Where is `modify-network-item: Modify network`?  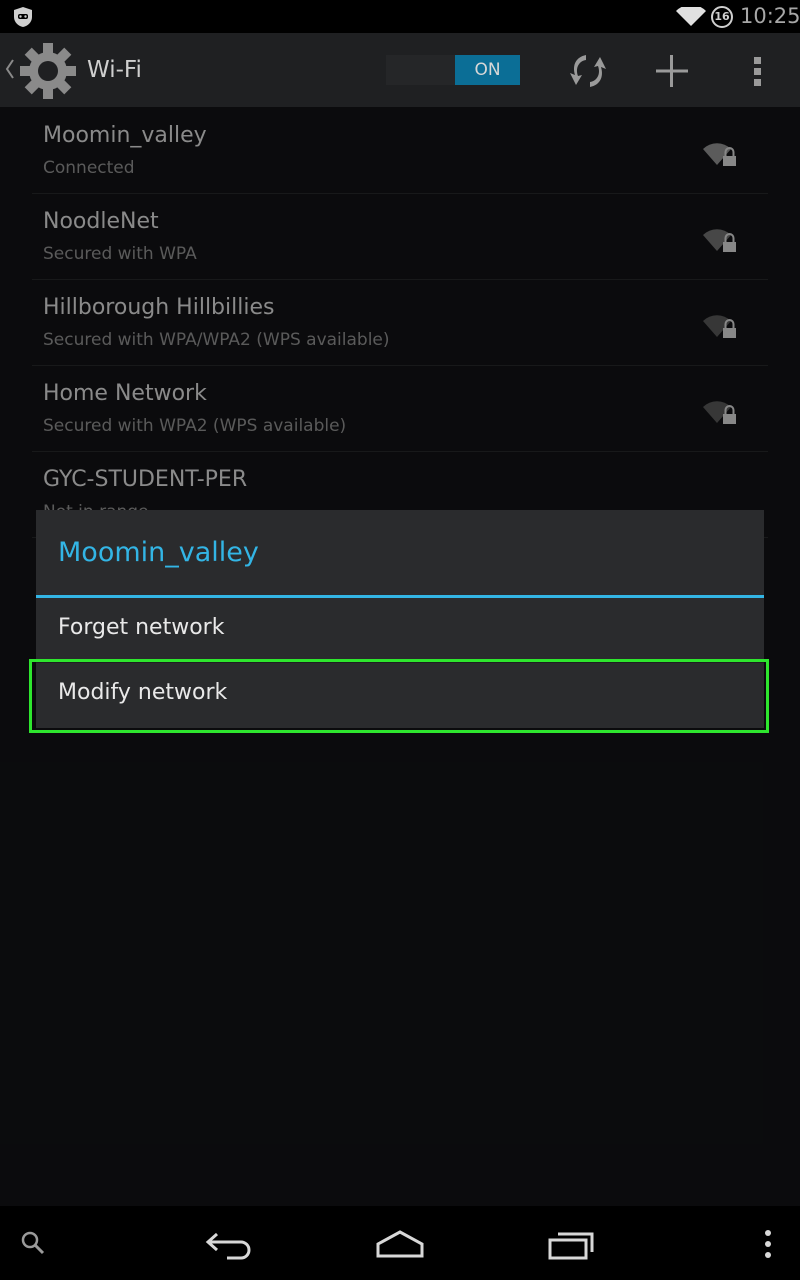
modify-network-item: Modify network is located at coordinates (400, 695).